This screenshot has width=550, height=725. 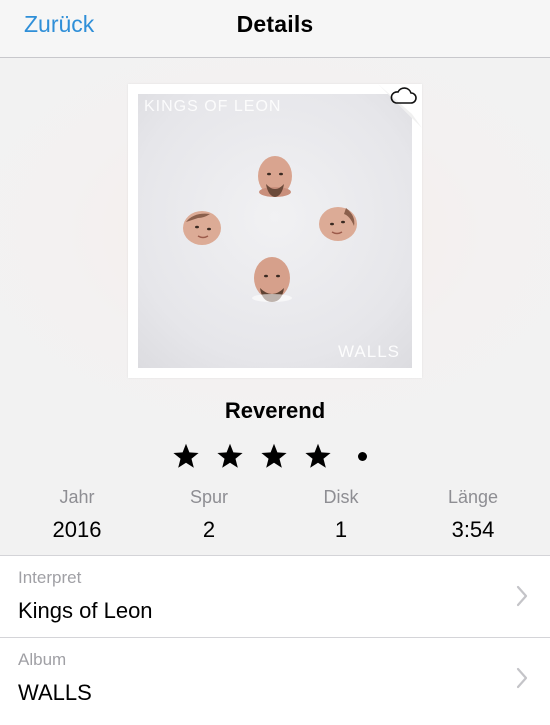 What do you see at coordinates (473, 529) in the screenshot?
I see `meta-value: 3:54` at bounding box center [473, 529].